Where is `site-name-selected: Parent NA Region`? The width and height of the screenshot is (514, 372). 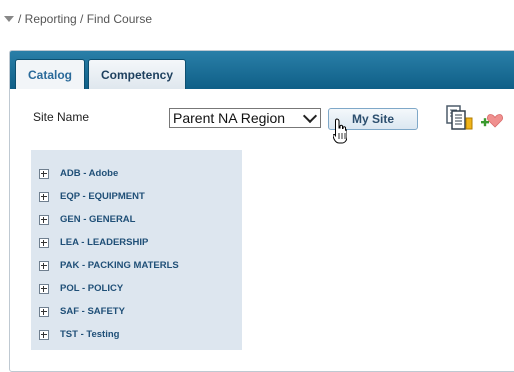
site-name-selected: Parent NA Region is located at coordinates (229, 118).